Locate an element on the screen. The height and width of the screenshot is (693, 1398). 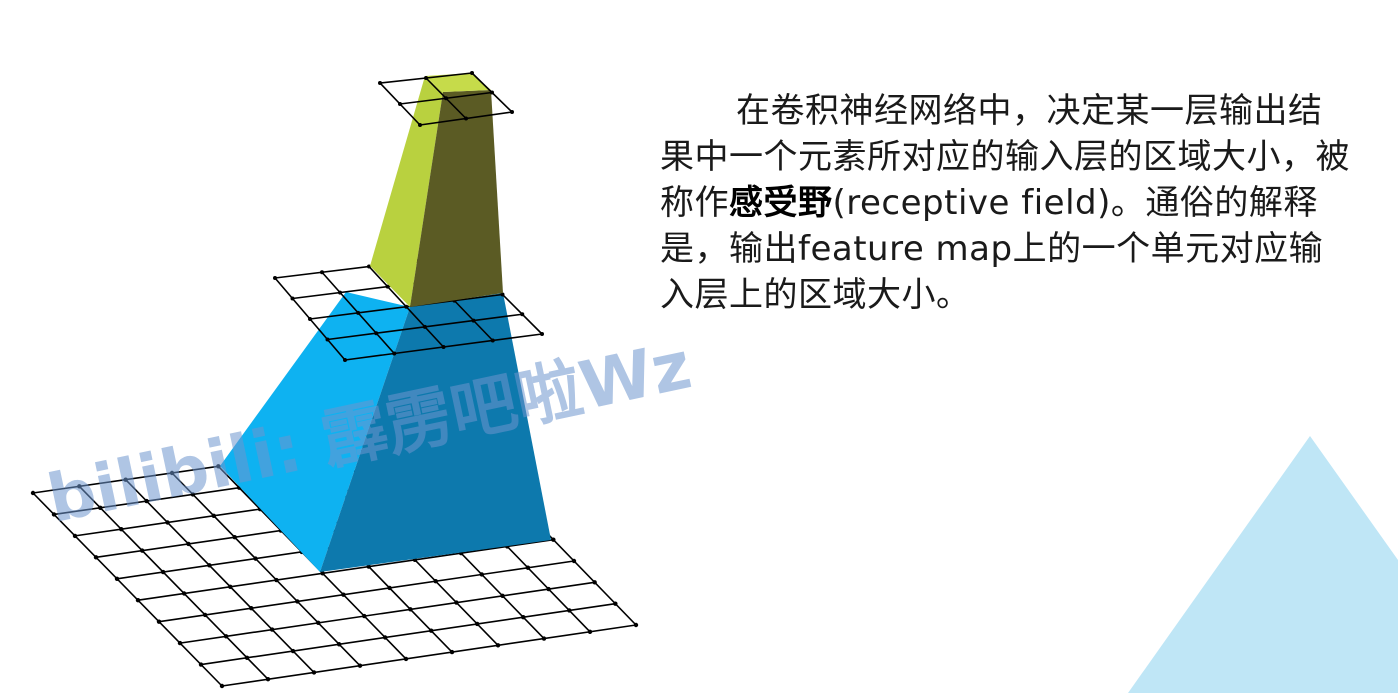
term-receptive-field: 感受野 is located at coordinates (781, 203).